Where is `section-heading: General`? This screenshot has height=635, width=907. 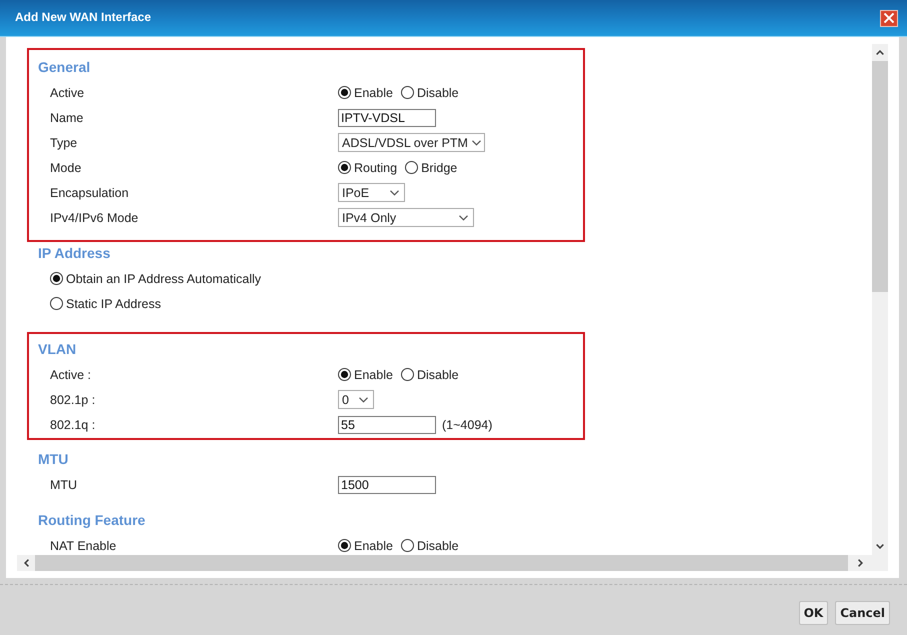
section-heading: General is located at coordinates (64, 67).